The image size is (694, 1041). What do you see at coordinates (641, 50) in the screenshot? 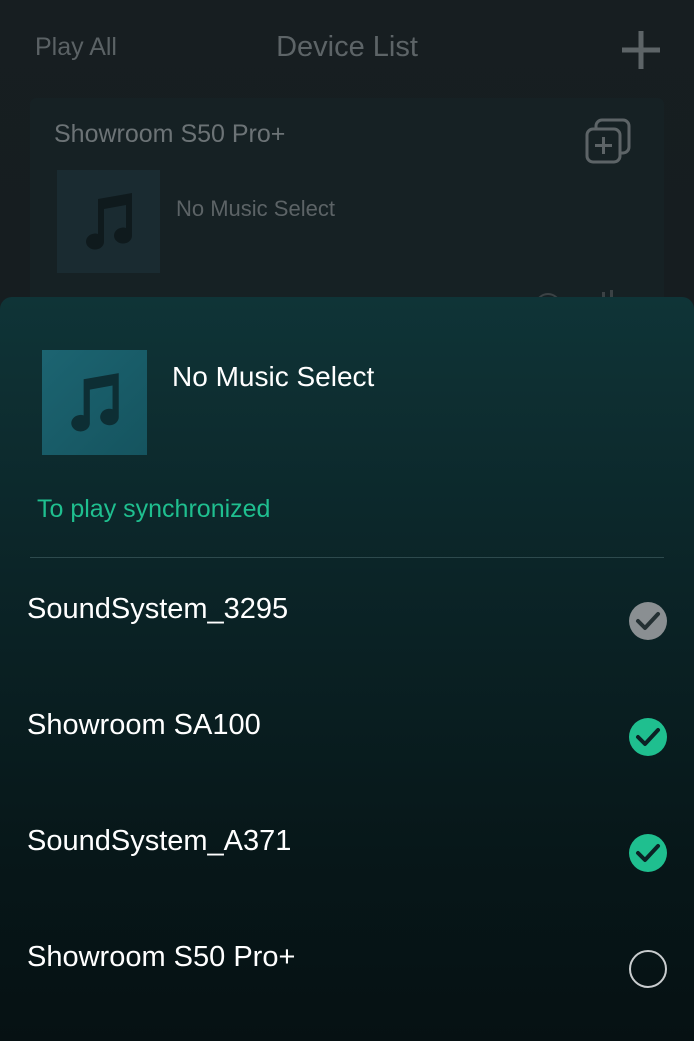
I see `plus-icon` at bounding box center [641, 50].